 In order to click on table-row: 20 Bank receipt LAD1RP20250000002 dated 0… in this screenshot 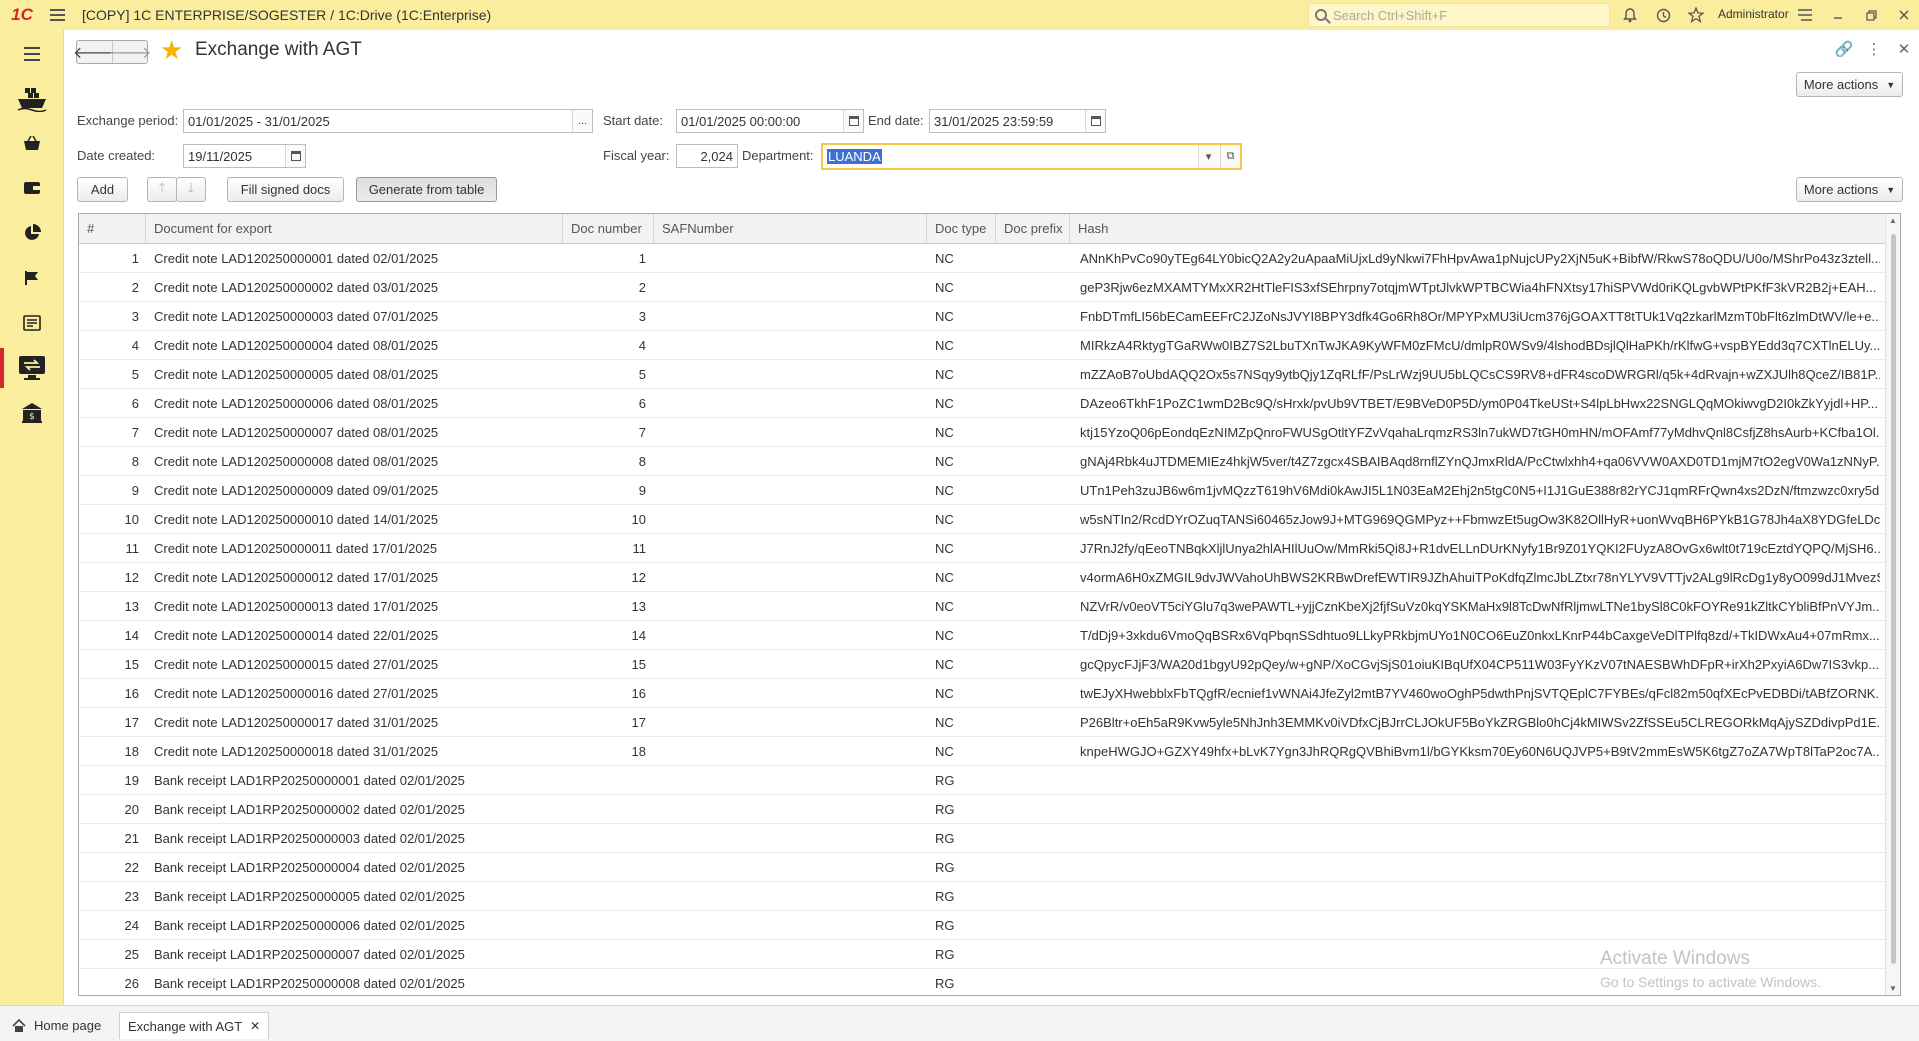, I will do `click(982, 809)`.